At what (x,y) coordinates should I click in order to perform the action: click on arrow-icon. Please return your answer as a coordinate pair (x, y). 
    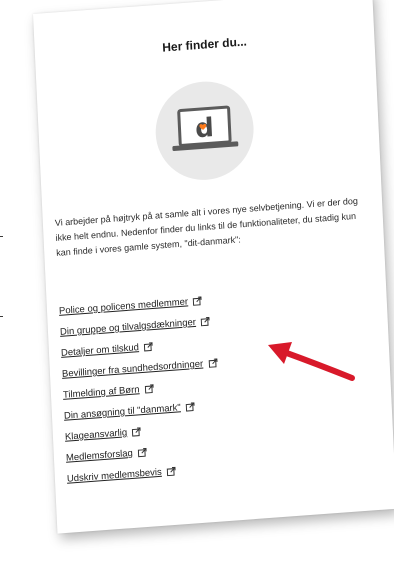
    Looking at the image, I should click on (311, 361).